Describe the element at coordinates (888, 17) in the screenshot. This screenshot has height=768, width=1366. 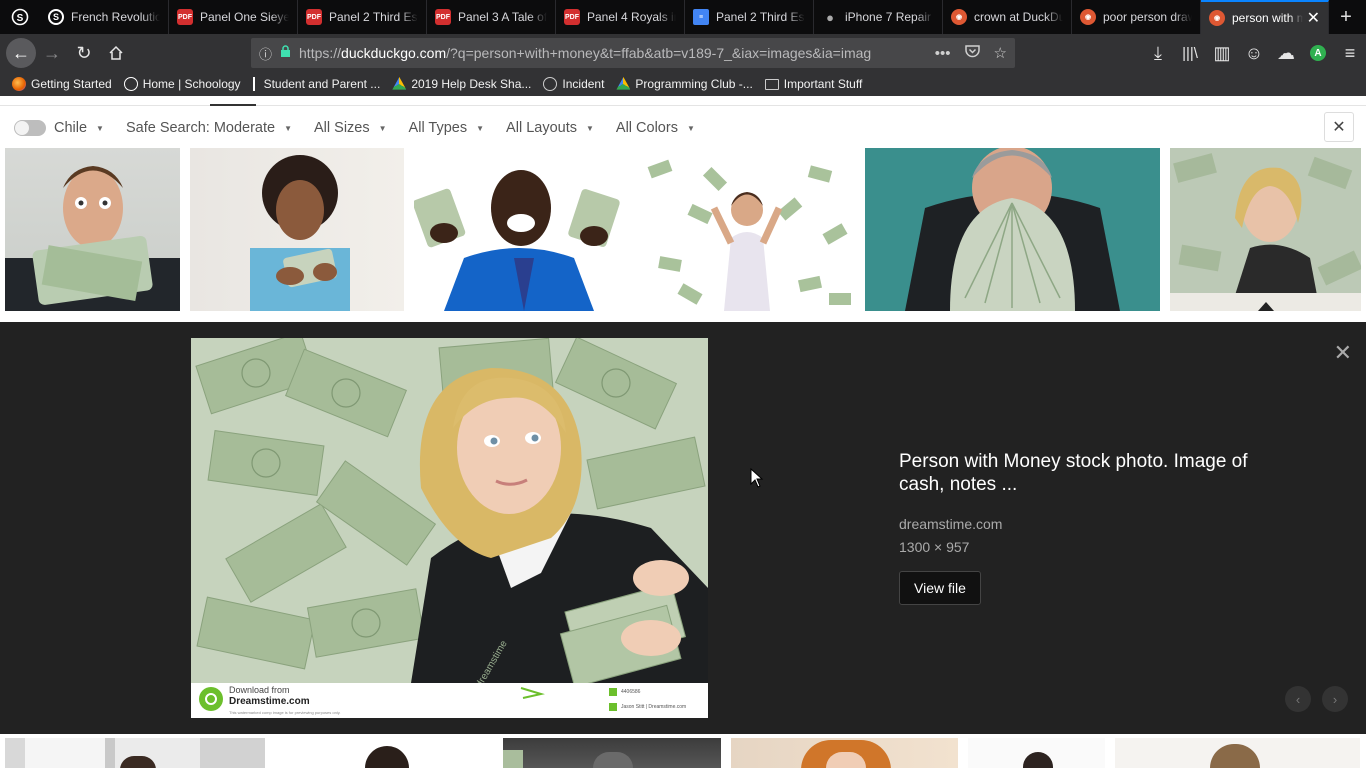
I see `tab-title: iPhone 7 Repair` at that location.